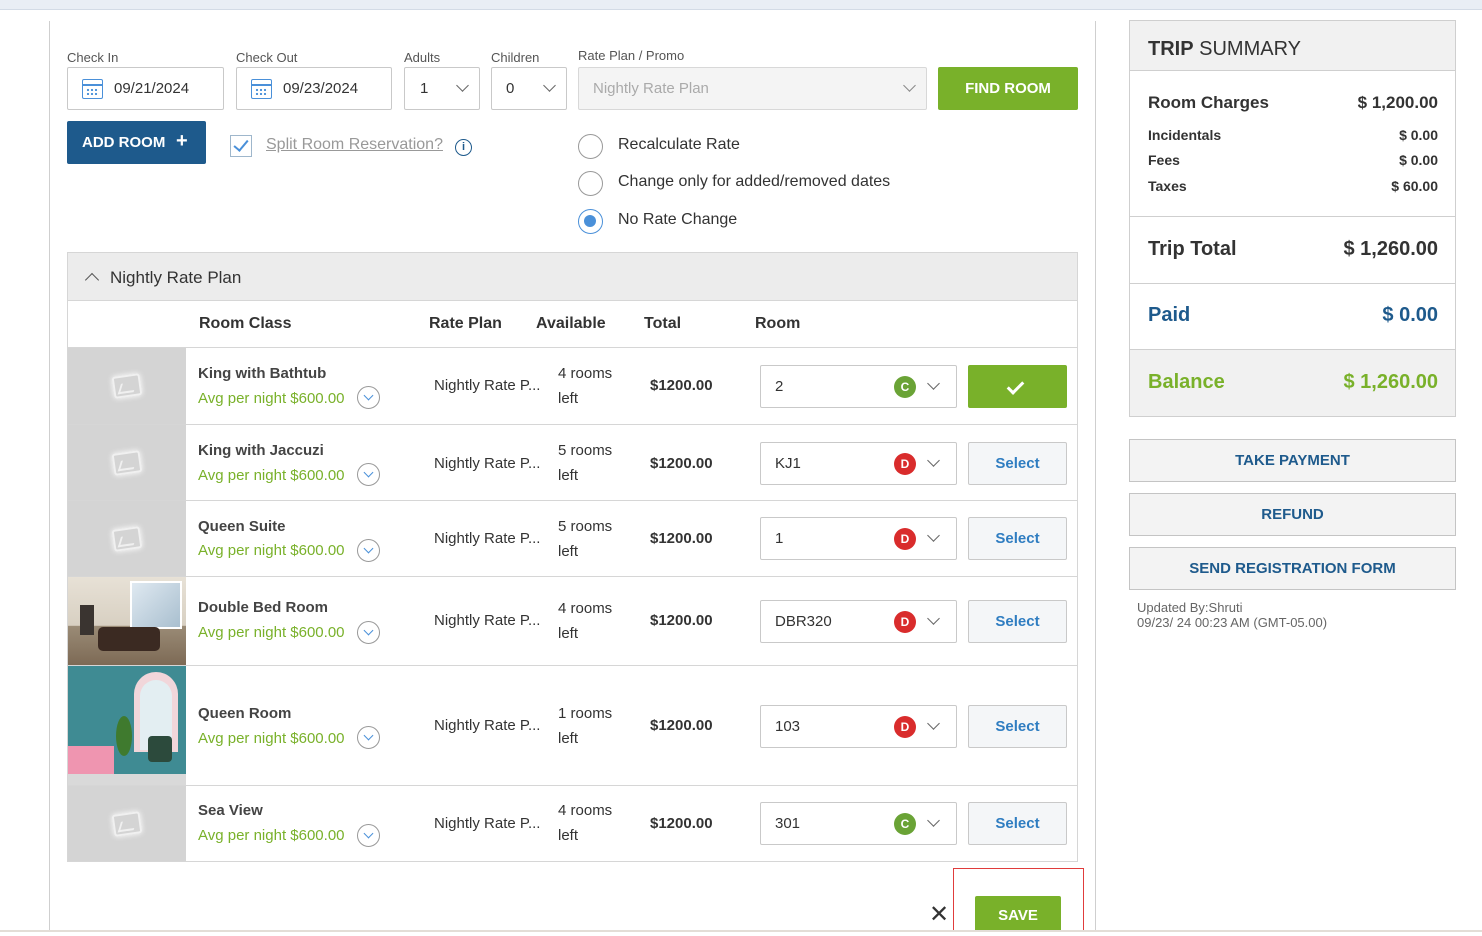 The width and height of the screenshot is (1482, 936). What do you see at coordinates (354, 145) in the screenshot?
I see `split-room-label: Split Room Reservation?` at bounding box center [354, 145].